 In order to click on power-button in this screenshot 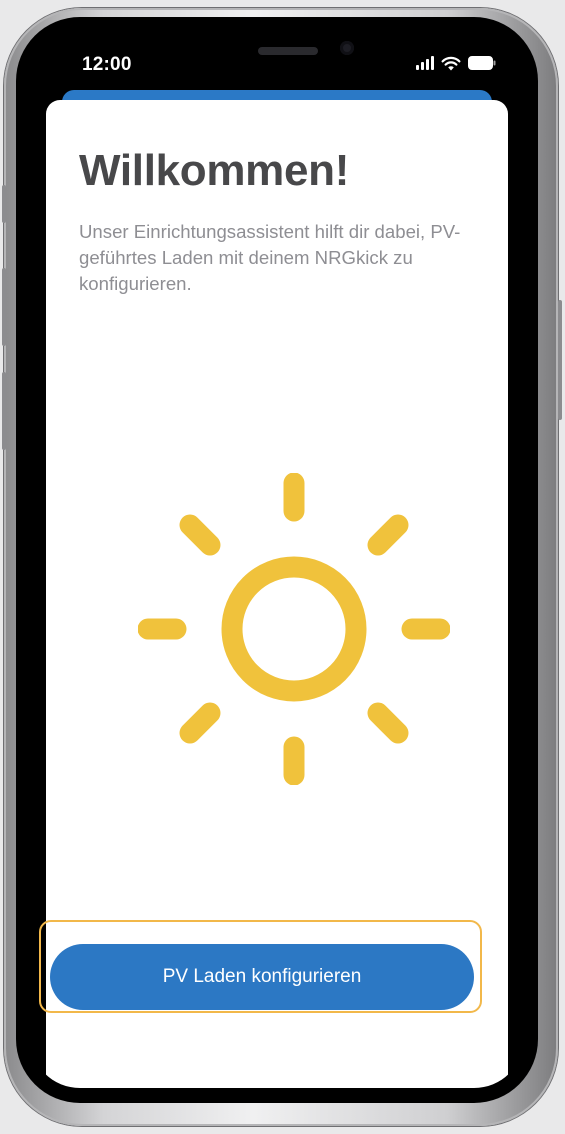, I will do `click(560, 360)`.